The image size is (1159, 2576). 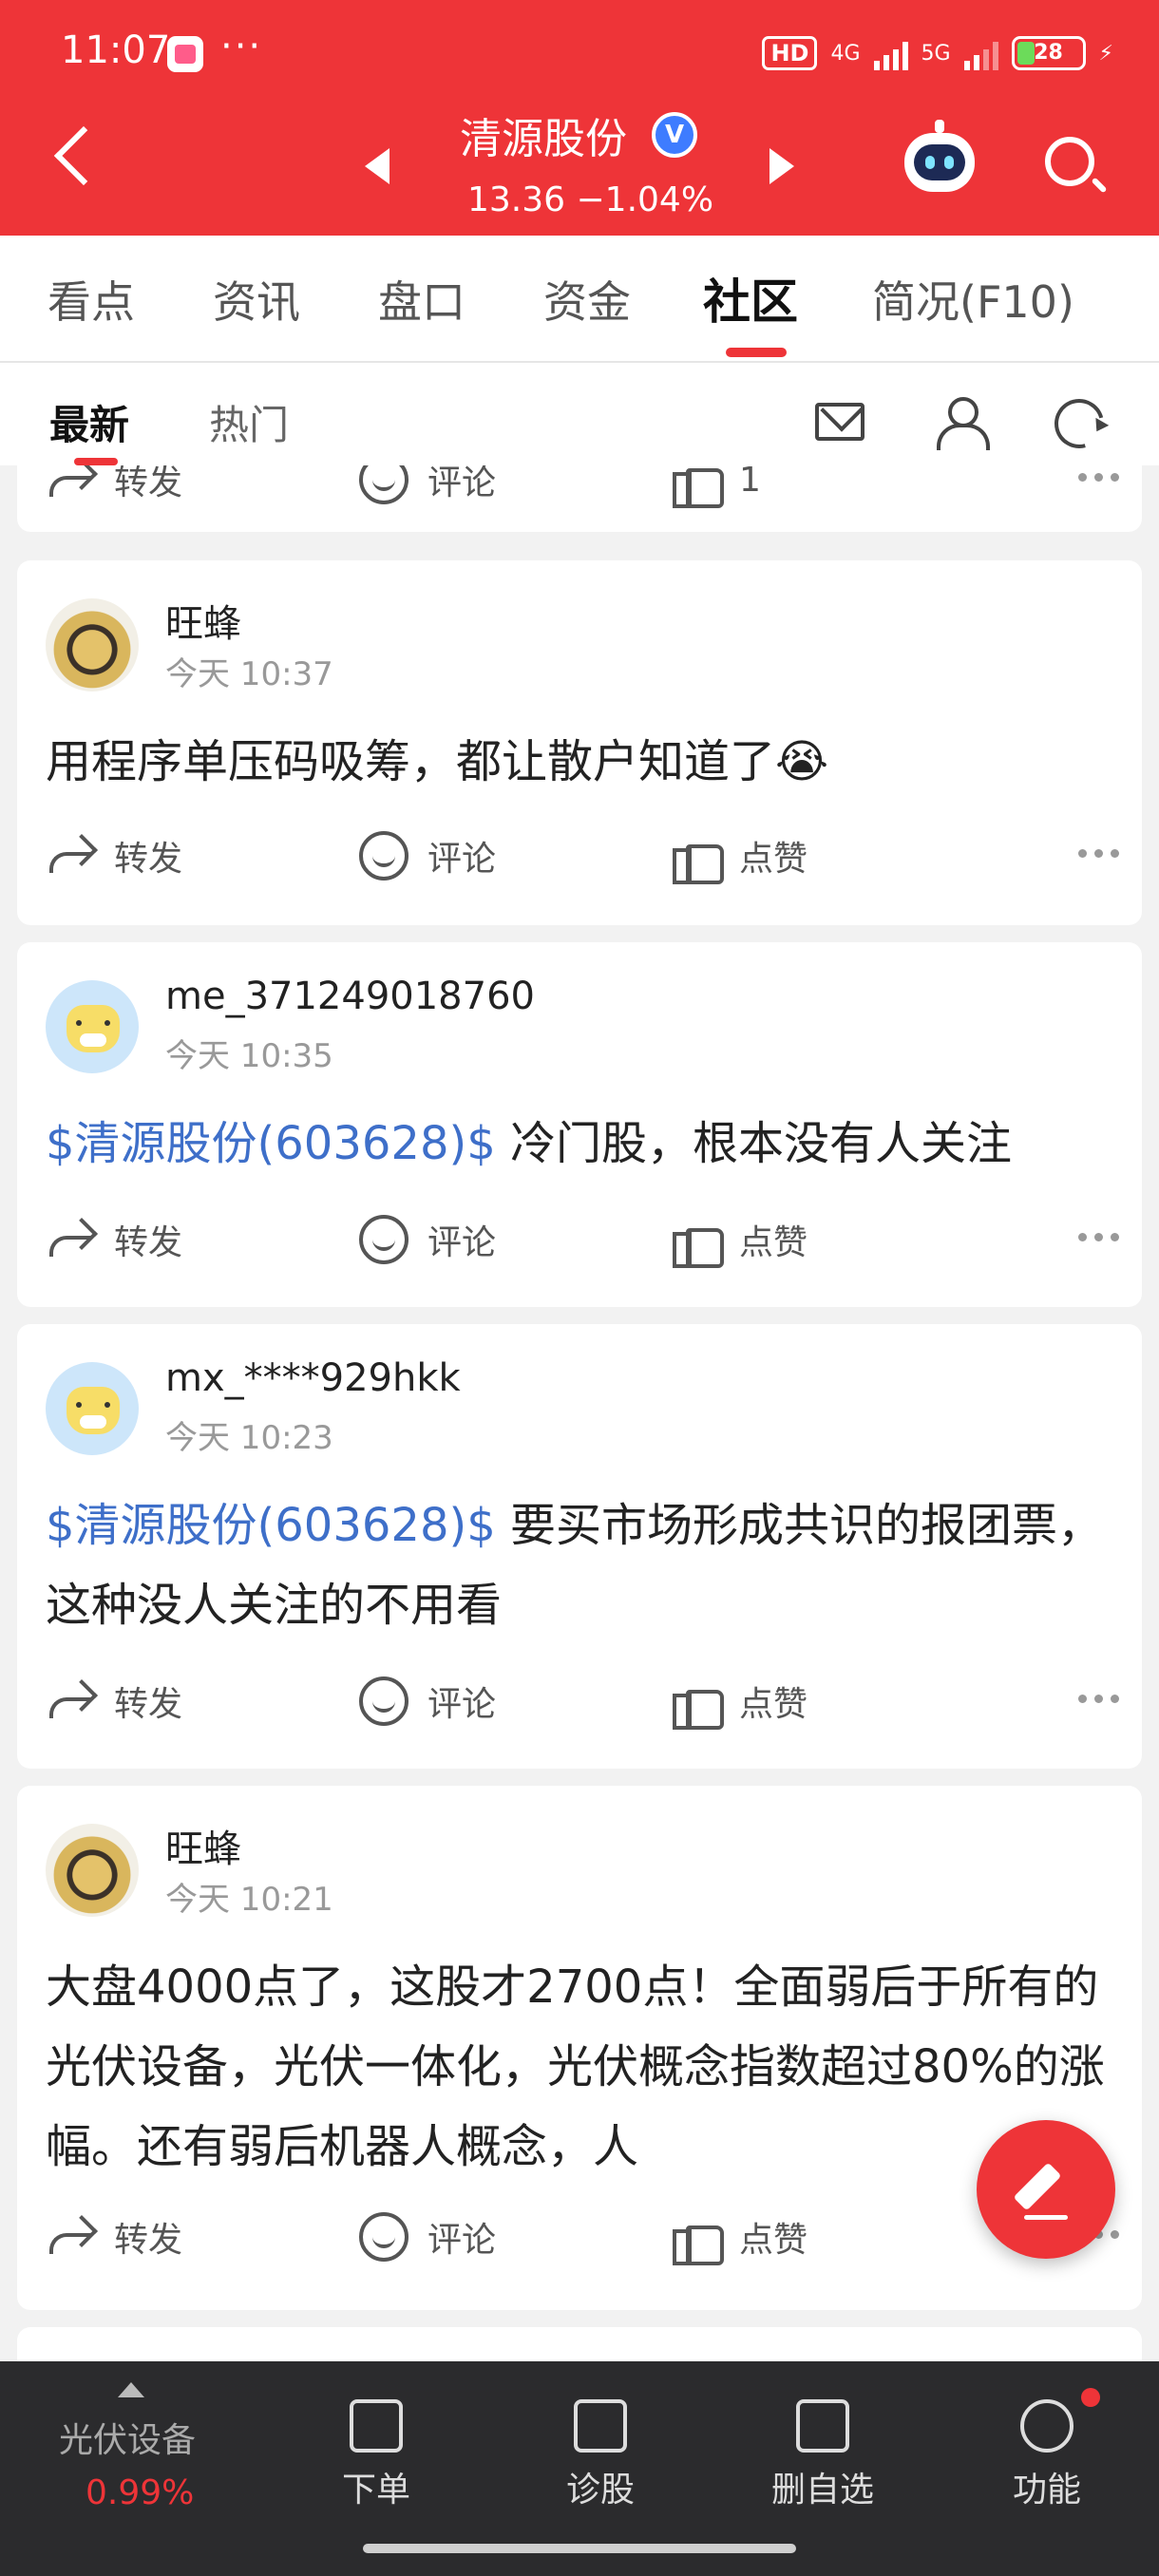 What do you see at coordinates (313, 1378) in the screenshot?
I see `post-username: mx_****929hkk` at bounding box center [313, 1378].